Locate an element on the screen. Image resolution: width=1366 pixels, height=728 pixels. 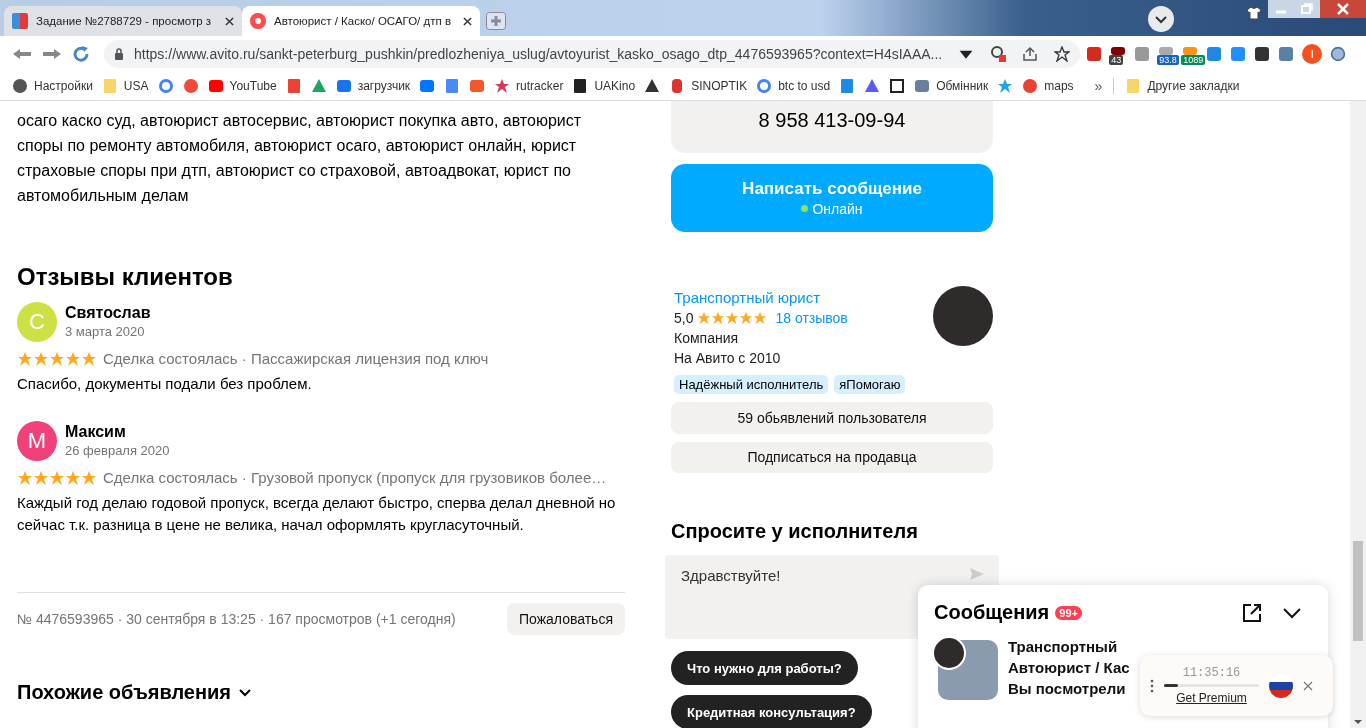
seller-badge: Надёжный исполнитель is located at coordinates (751, 384).